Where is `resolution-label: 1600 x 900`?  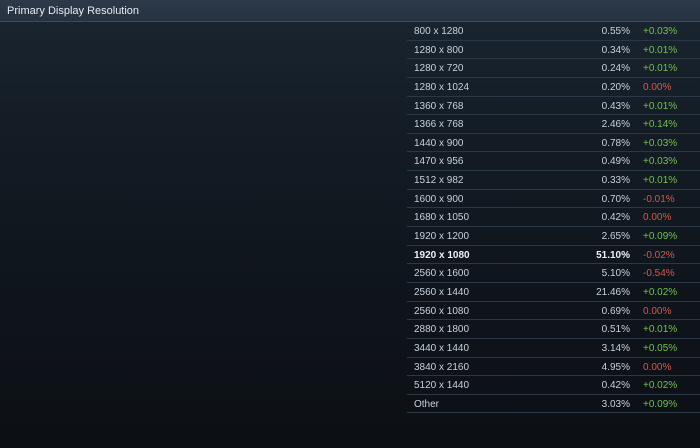
resolution-label: 1600 x 900 is located at coordinates (439, 199).